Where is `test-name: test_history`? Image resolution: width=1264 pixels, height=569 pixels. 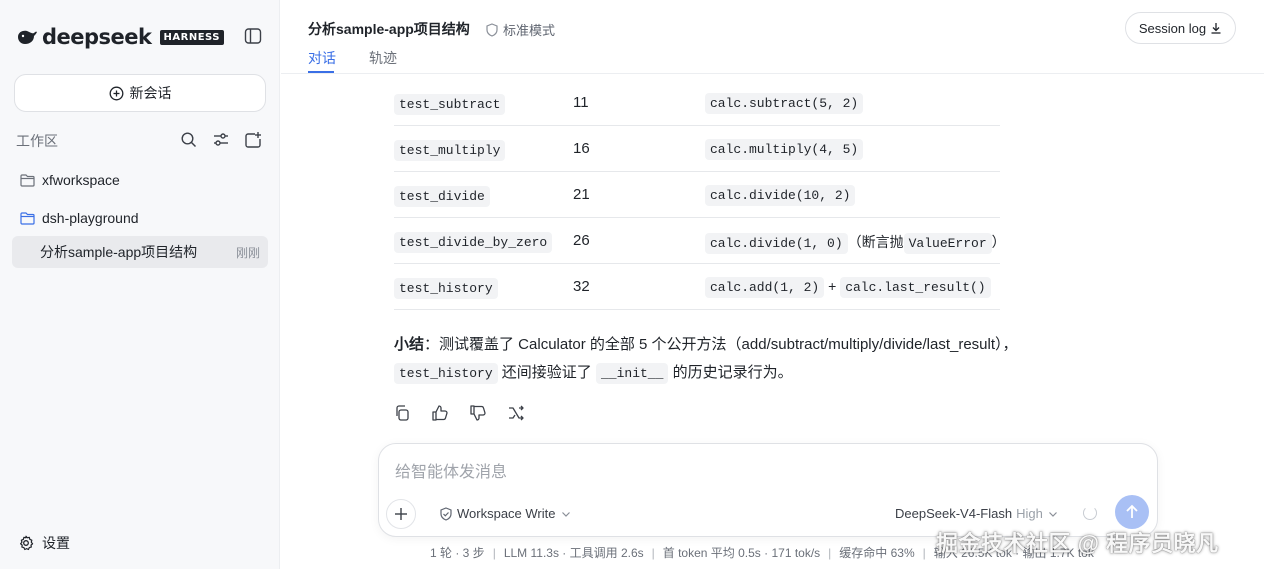
test-name: test_history is located at coordinates (446, 288).